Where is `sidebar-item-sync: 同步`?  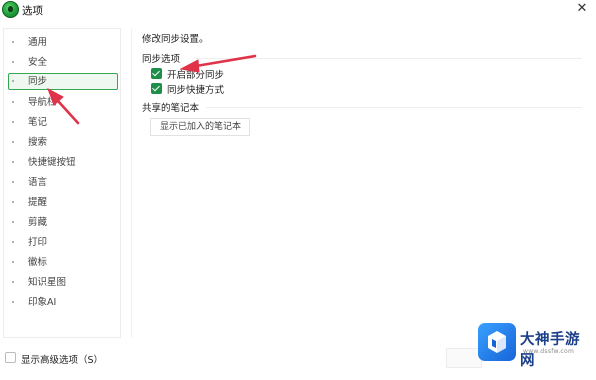 sidebar-item-sync: 同步 is located at coordinates (63, 81).